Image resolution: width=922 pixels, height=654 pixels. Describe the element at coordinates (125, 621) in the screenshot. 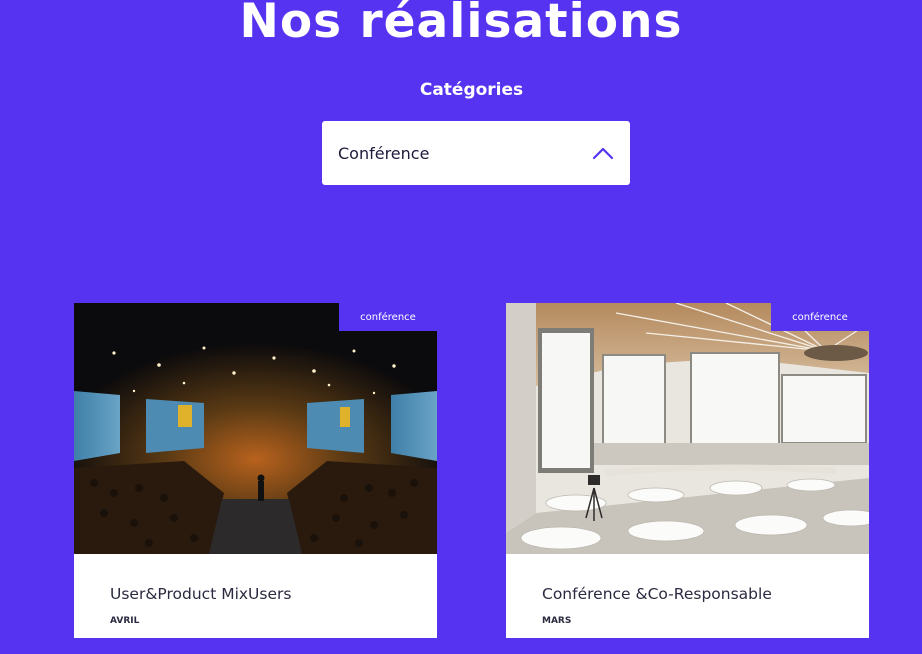

I see `card-date: AVRIL` at that location.